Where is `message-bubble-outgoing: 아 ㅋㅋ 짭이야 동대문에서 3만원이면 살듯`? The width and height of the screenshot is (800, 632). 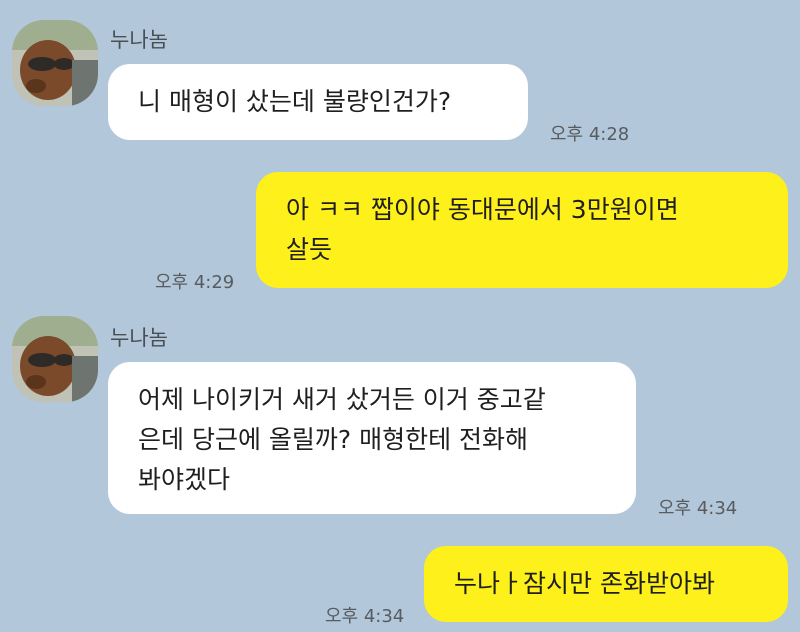
message-bubble-outgoing: 아 ㅋㅋ 짭이야 동대문에서 3만원이면 살듯 is located at coordinates (522, 230).